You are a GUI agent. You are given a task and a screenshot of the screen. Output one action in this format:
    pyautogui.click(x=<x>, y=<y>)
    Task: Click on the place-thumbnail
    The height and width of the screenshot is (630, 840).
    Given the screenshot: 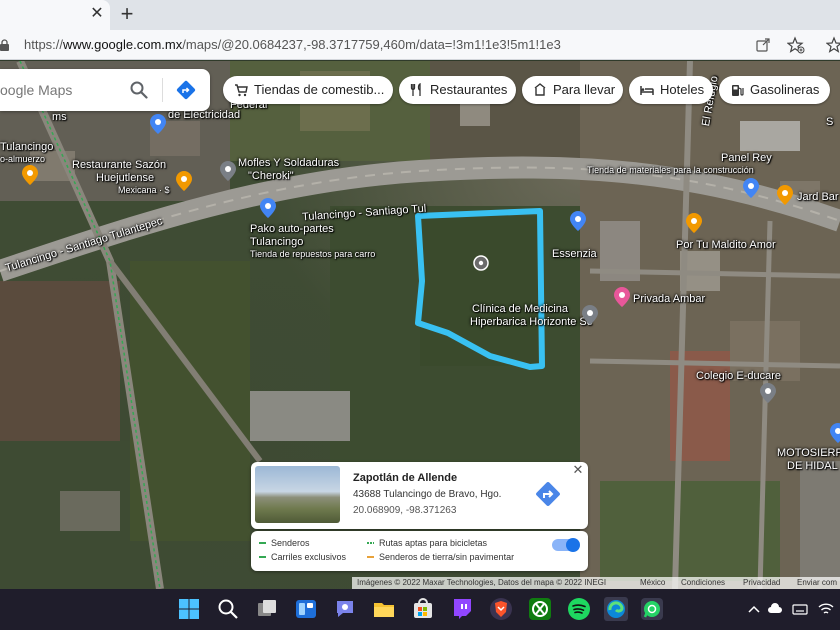 What is the action you would take?
    pyautogui.click(x=297, y=494)
    